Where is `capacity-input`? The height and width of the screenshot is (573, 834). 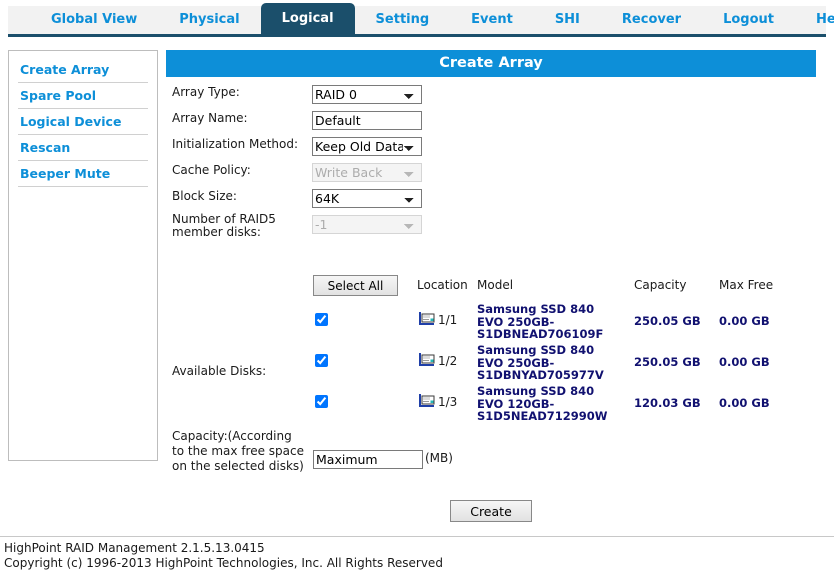 capacity-input is located at coordinates (368, 459).